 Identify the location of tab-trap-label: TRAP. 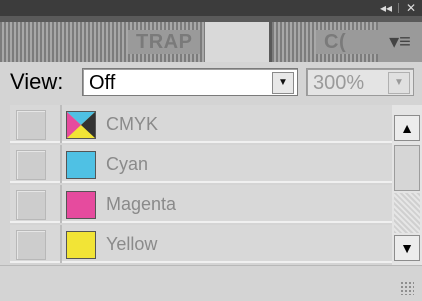
(164, 42).